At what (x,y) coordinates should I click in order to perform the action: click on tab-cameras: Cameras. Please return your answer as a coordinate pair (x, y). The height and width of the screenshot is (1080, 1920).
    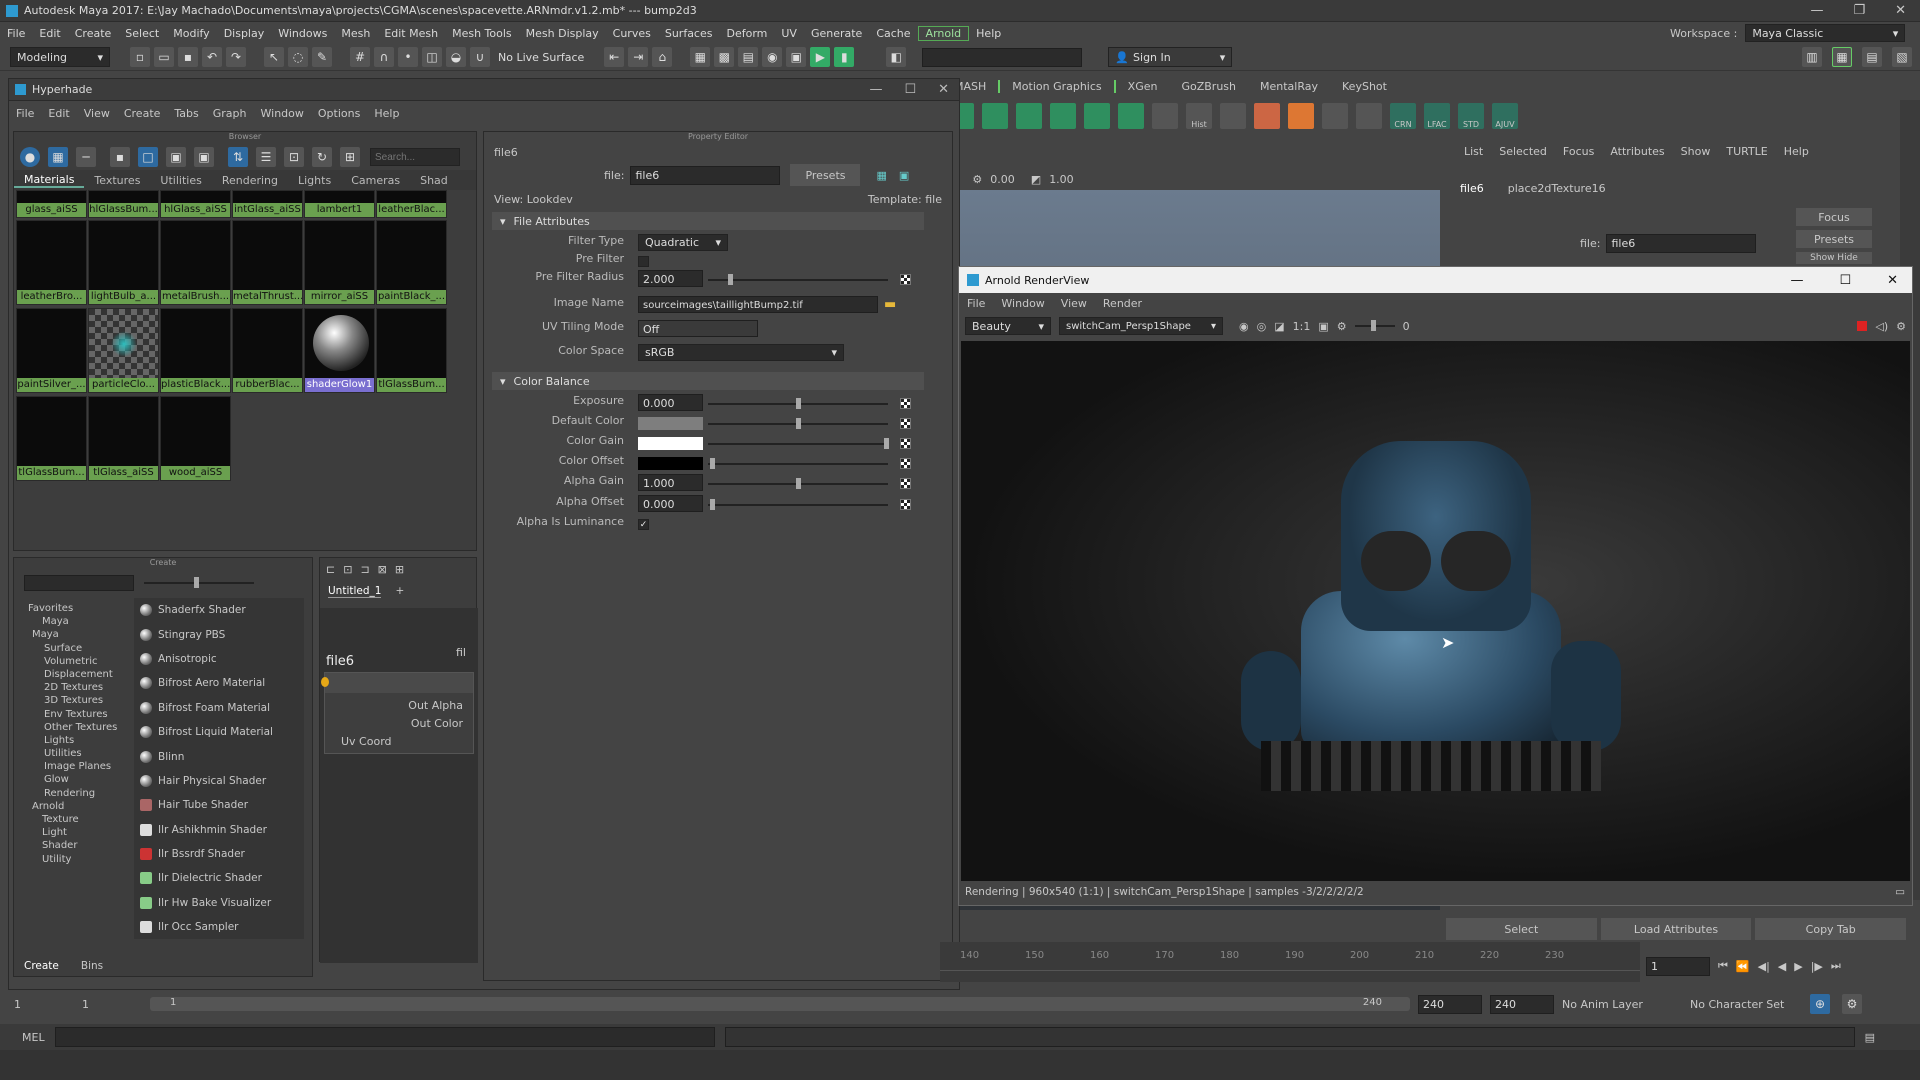
    Looking at the image, I should click on (375, 180).